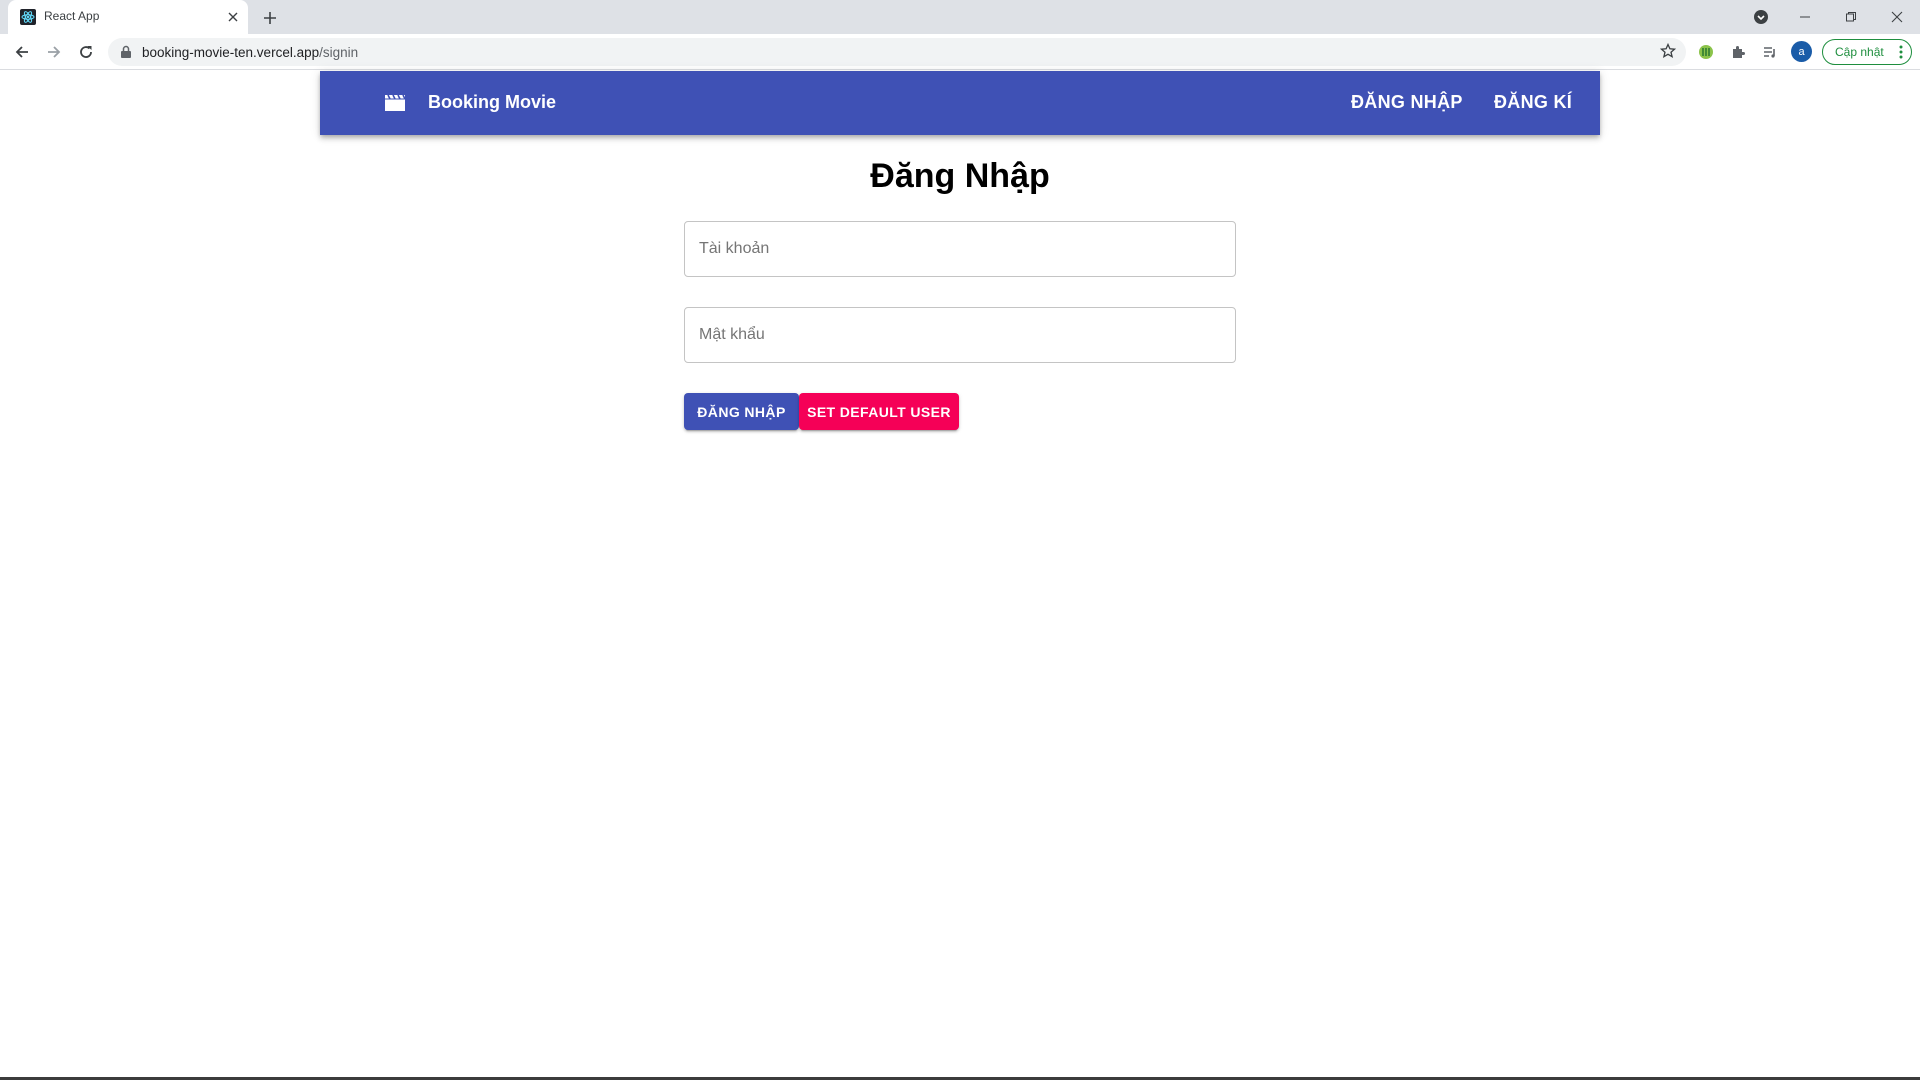 This screenshot has width=1920, height=1080. Describe the element at coordinates (22, 52) in the screenshot. I see `arrow-left-icon` at that location.